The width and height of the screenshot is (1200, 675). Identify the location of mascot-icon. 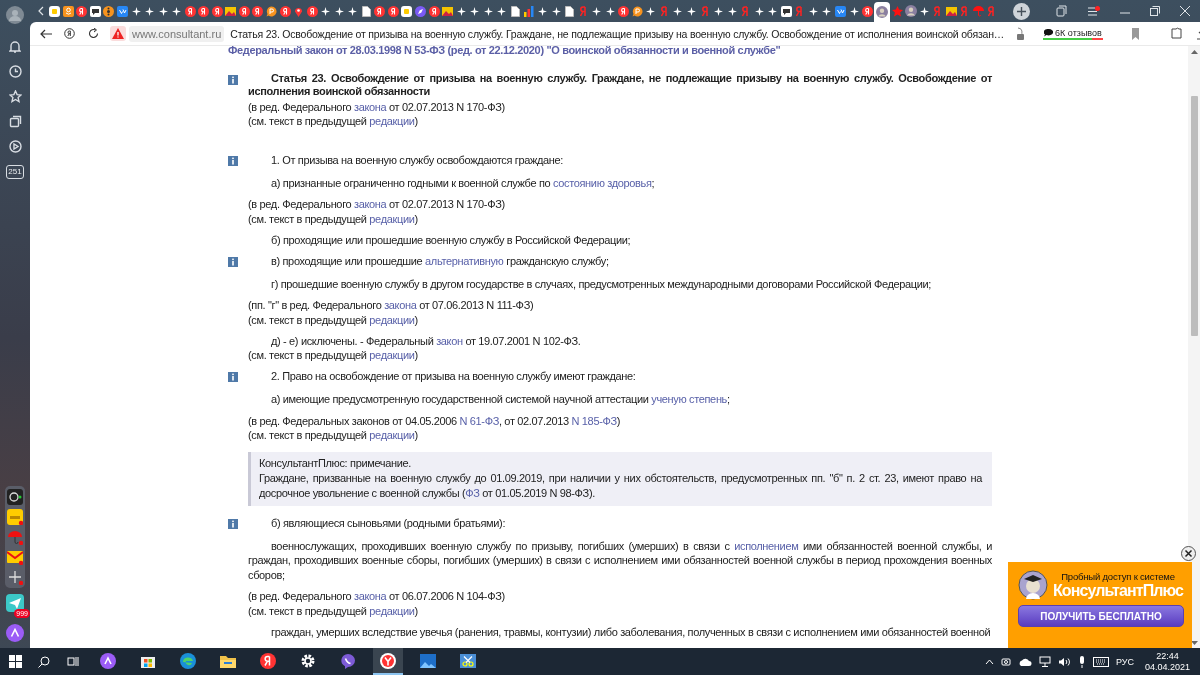
(1033, 585).